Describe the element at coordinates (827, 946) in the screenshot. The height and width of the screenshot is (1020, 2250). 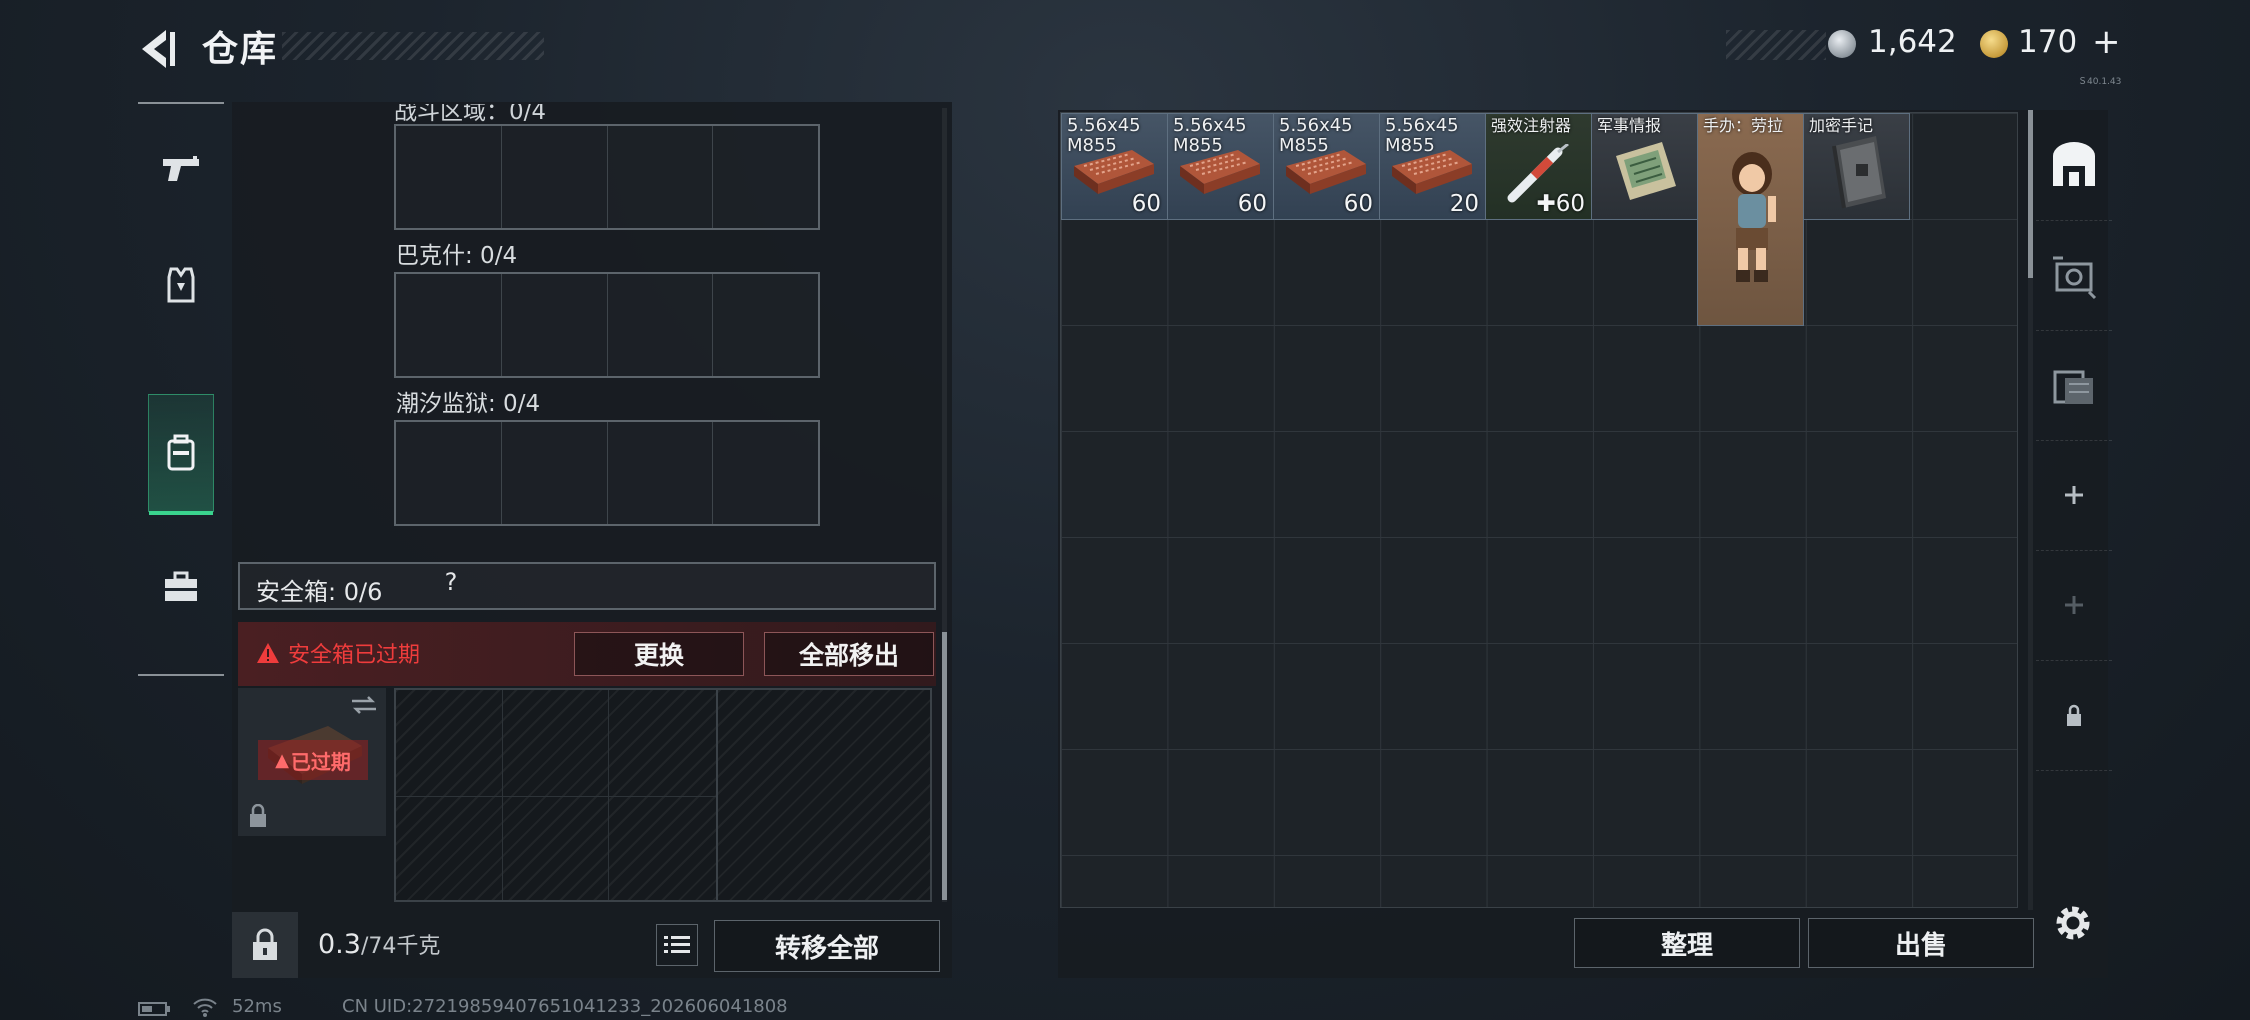
I see `transfer-all-button: 转移全部` at that location.